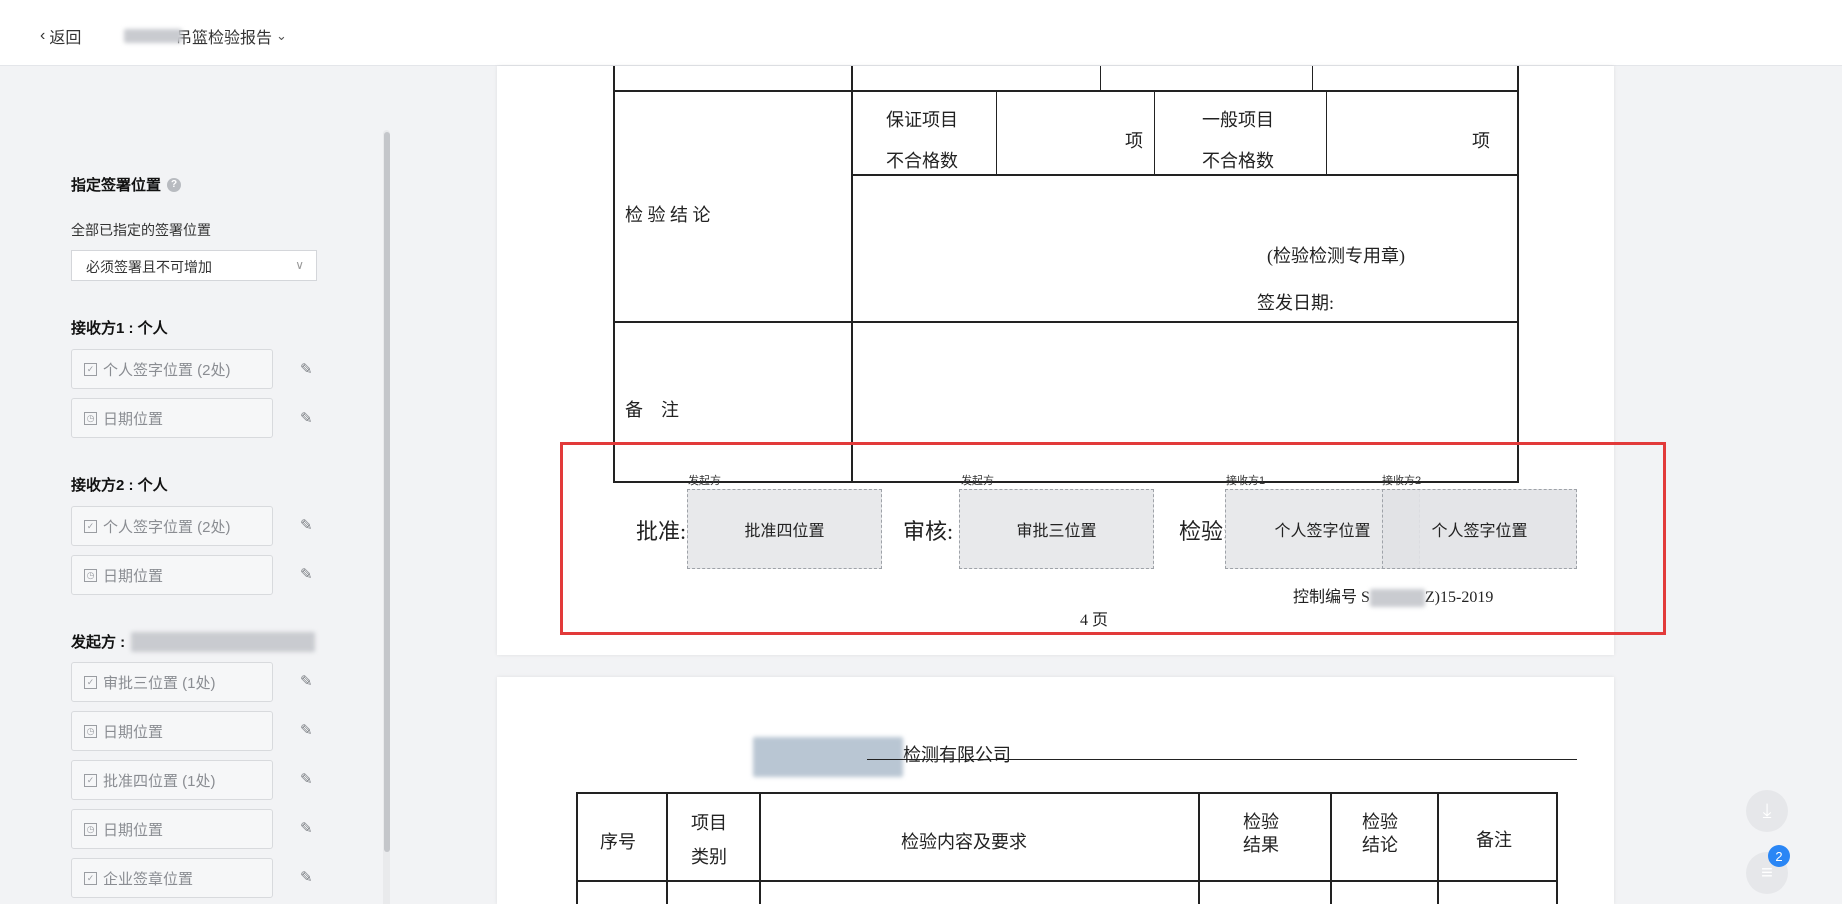 The image size is (1842, 904). What do you see at coordinates (922, 120) in the screenshot?
I see `guarantee-label-1: 保证项目` at bounding box center [922, 120].